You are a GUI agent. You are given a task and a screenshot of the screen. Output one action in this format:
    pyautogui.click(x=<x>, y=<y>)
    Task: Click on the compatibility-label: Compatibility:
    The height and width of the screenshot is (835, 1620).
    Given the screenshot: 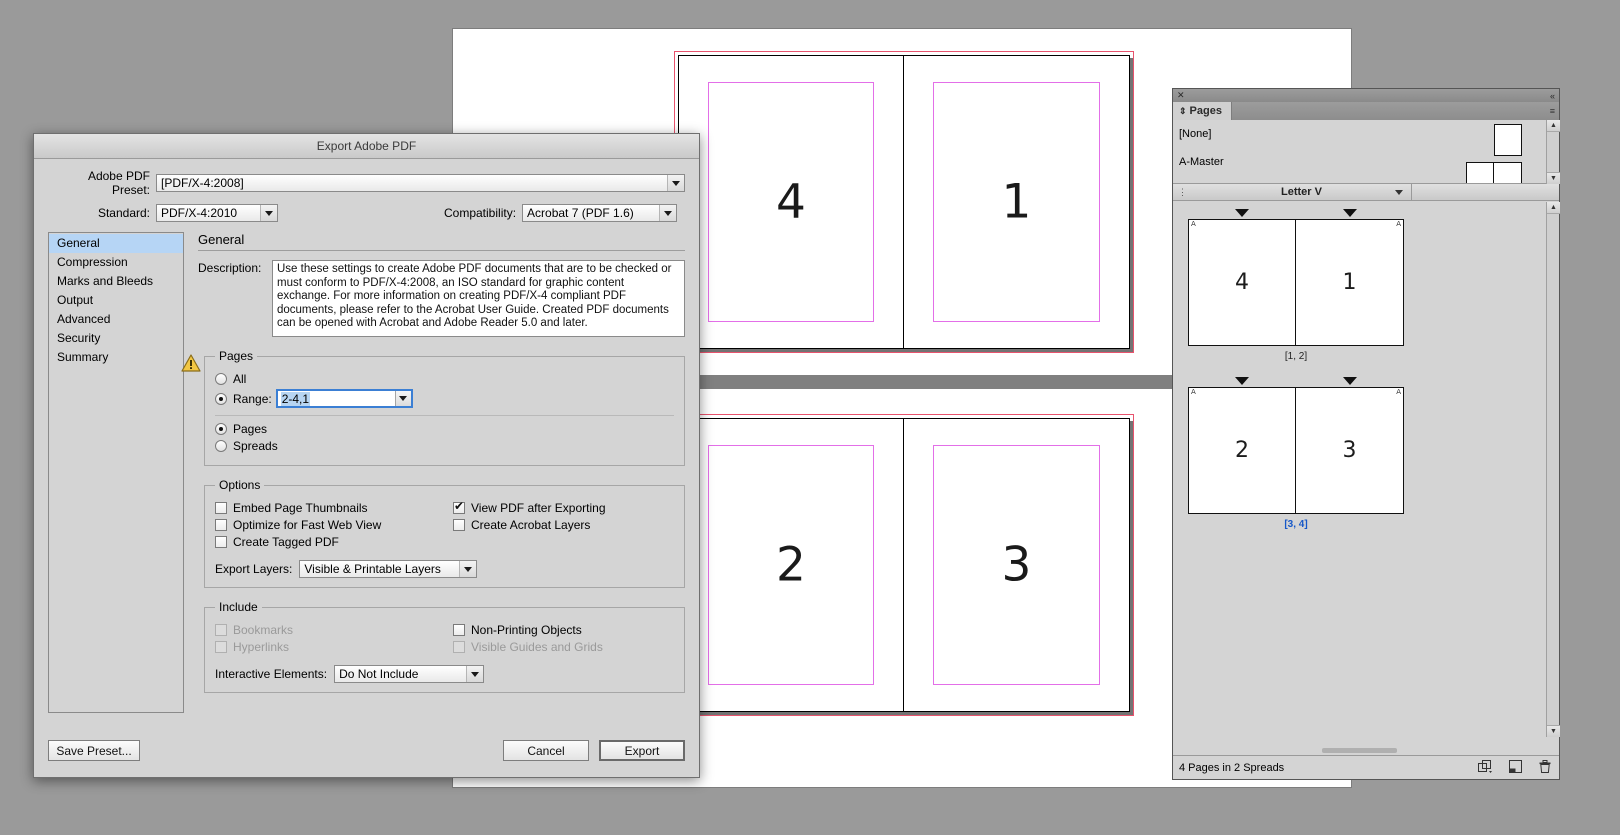 What is the action you would take?
    pyautogui.click(x=480, y=213)
    